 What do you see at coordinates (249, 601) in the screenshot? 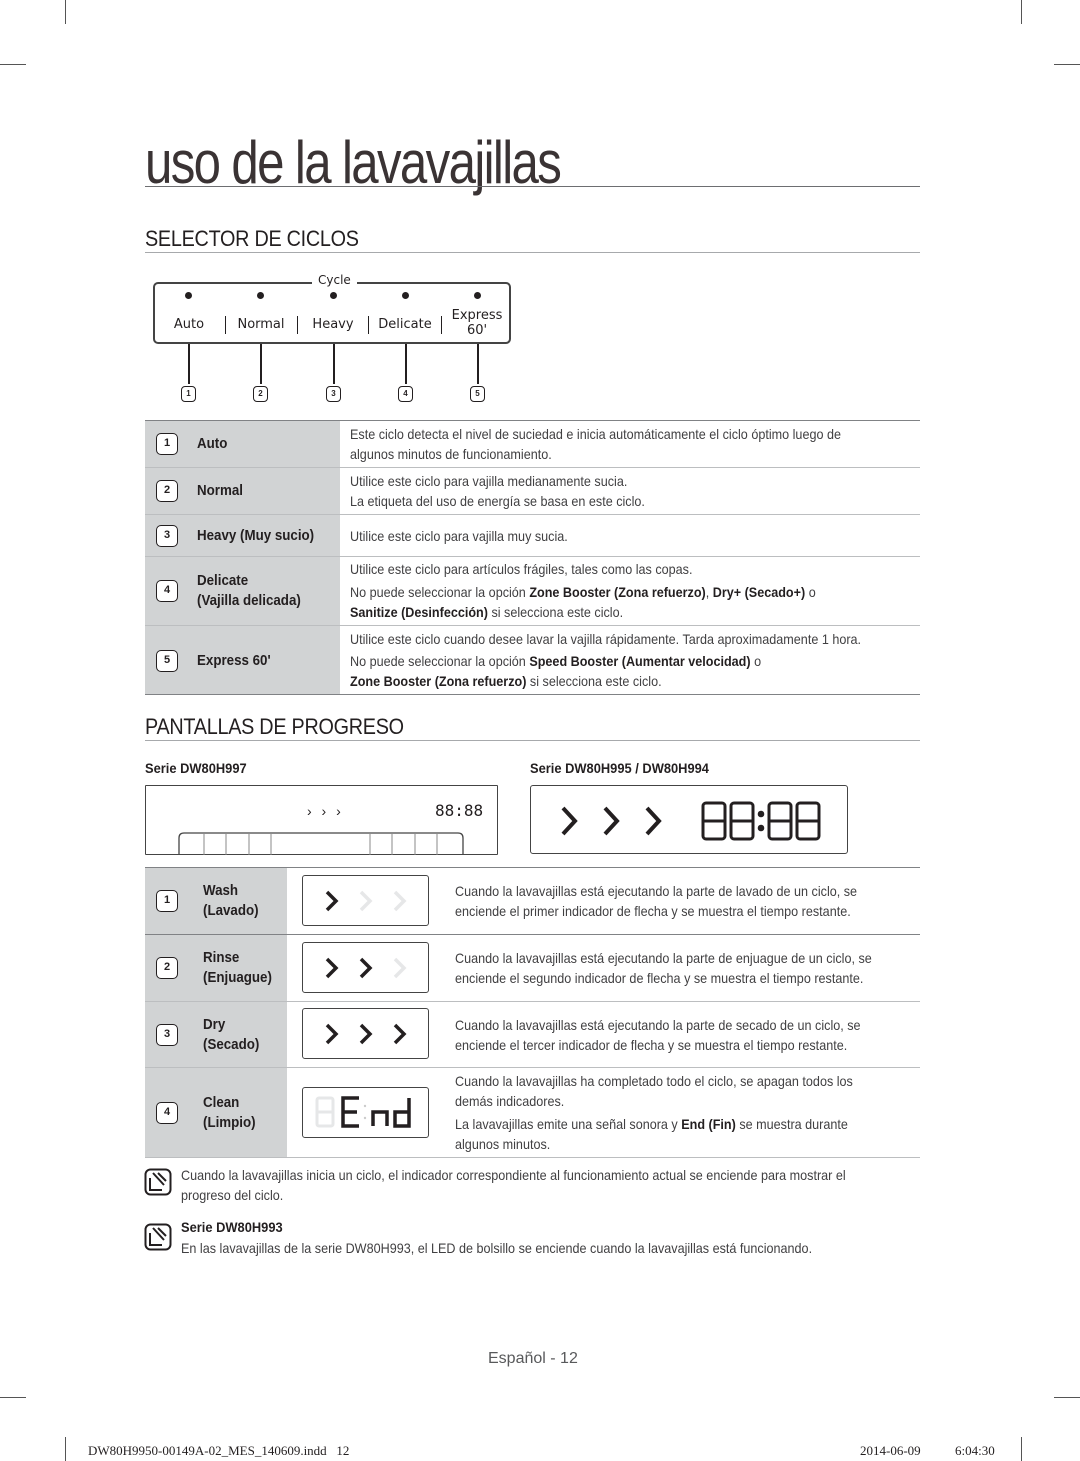
I see `cycle-name-secondary: (Vajilla delicada)` at bounding box center [249, 601].